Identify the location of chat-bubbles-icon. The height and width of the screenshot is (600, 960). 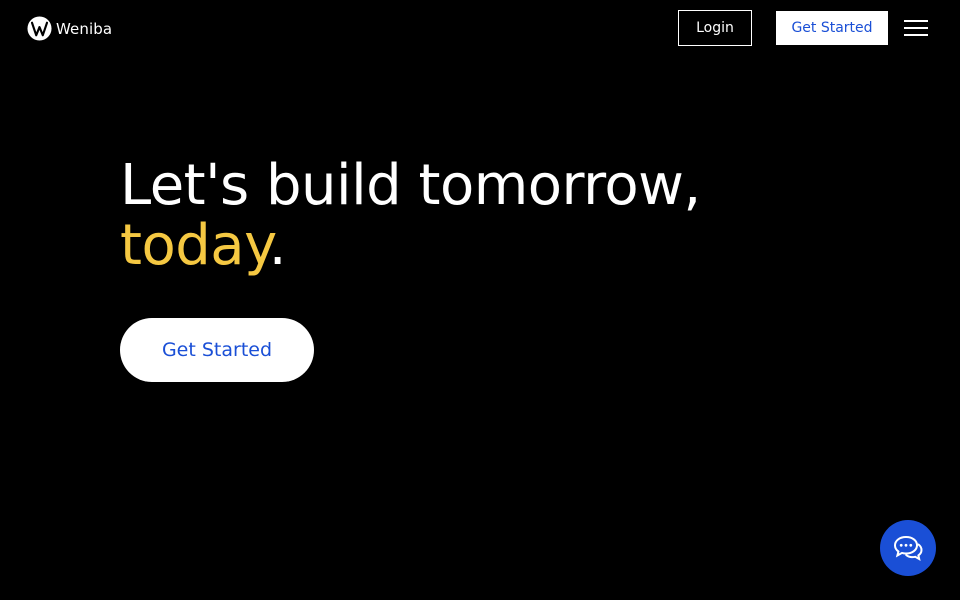
(908, 548).